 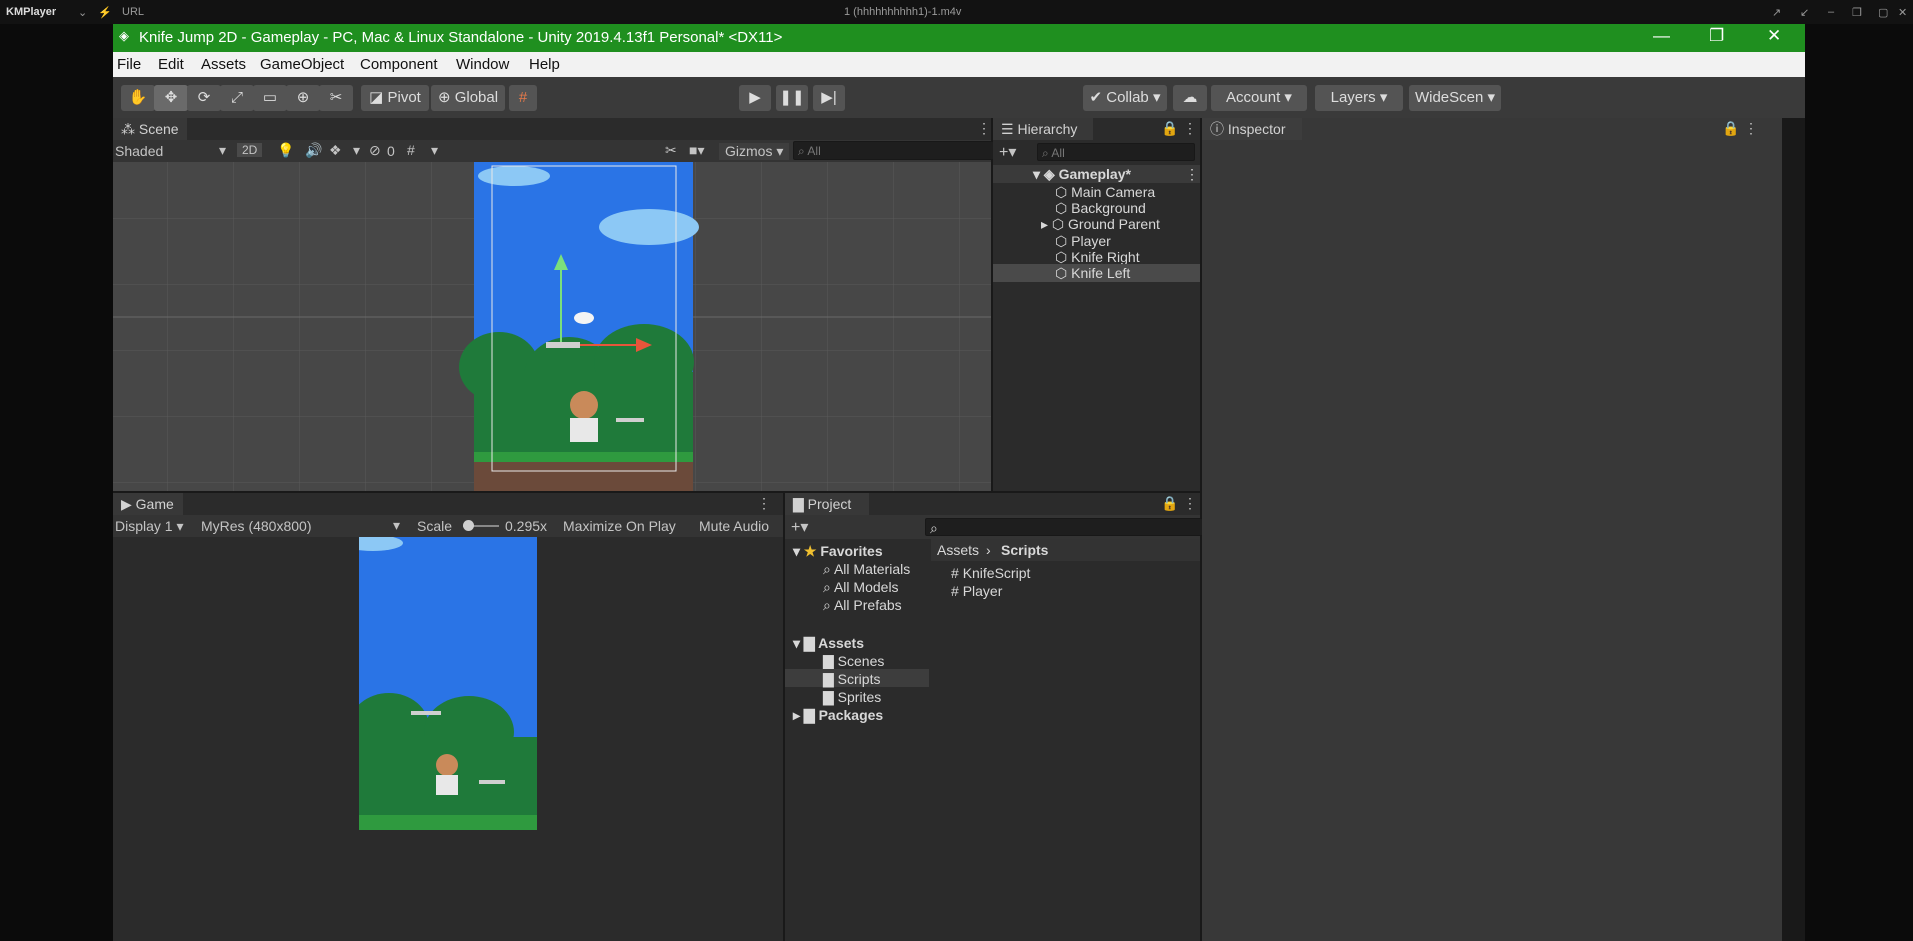 What do you see at coordinates (1831, 12) in the screenshot?
I see `minimize-icon: –` at bounding box center [1831, 12].